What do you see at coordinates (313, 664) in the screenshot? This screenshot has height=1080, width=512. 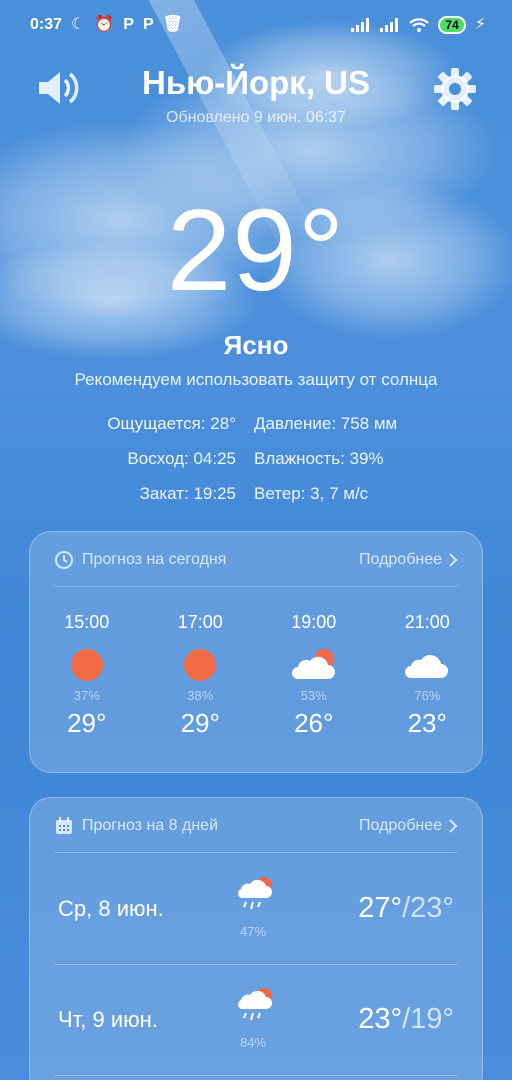 I see `partly-cloudy-icon` at bounding box center [313, 664].